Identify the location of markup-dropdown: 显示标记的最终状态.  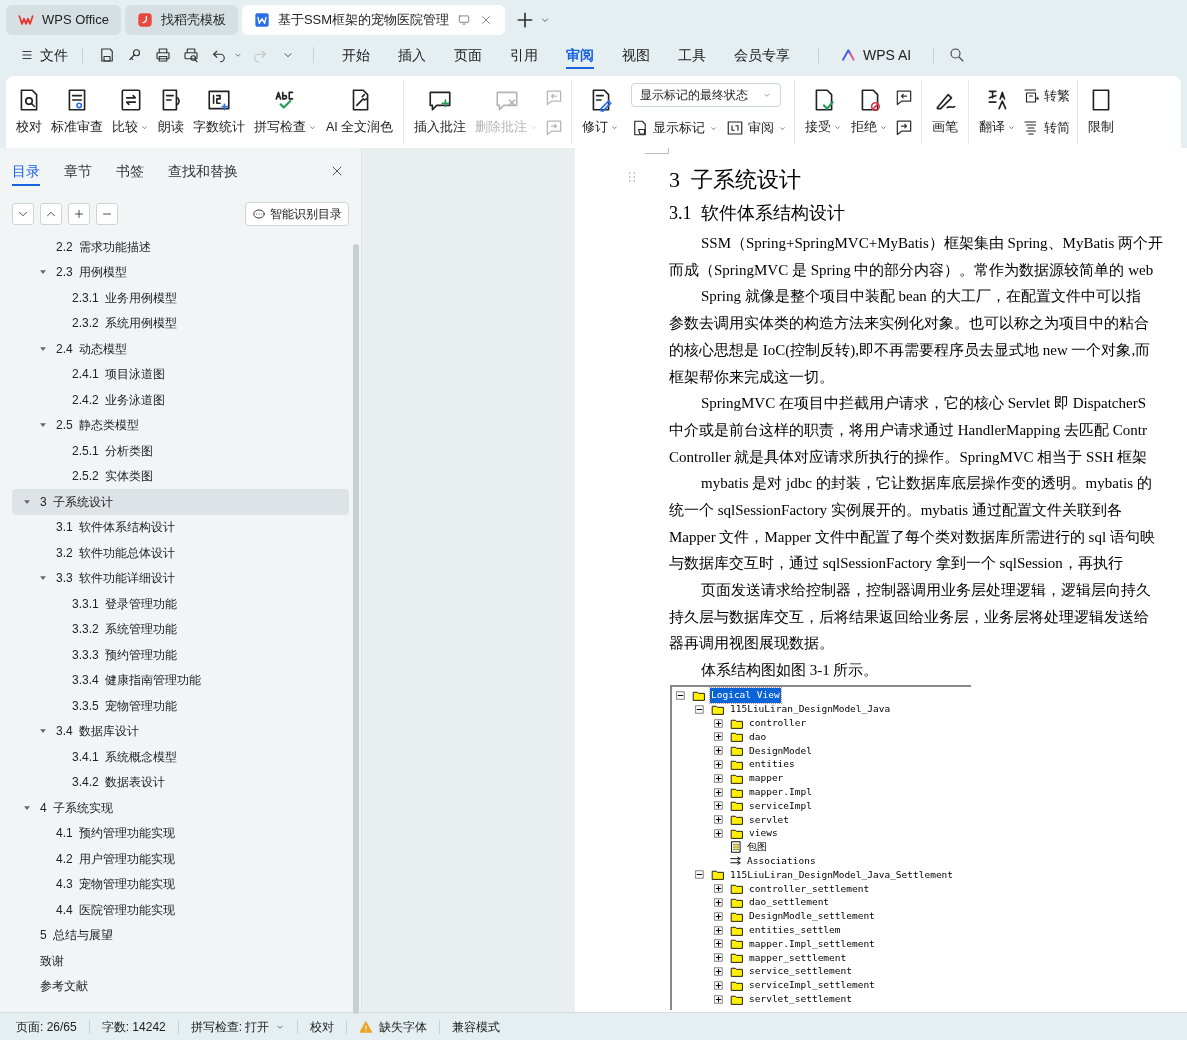
(706, 95).